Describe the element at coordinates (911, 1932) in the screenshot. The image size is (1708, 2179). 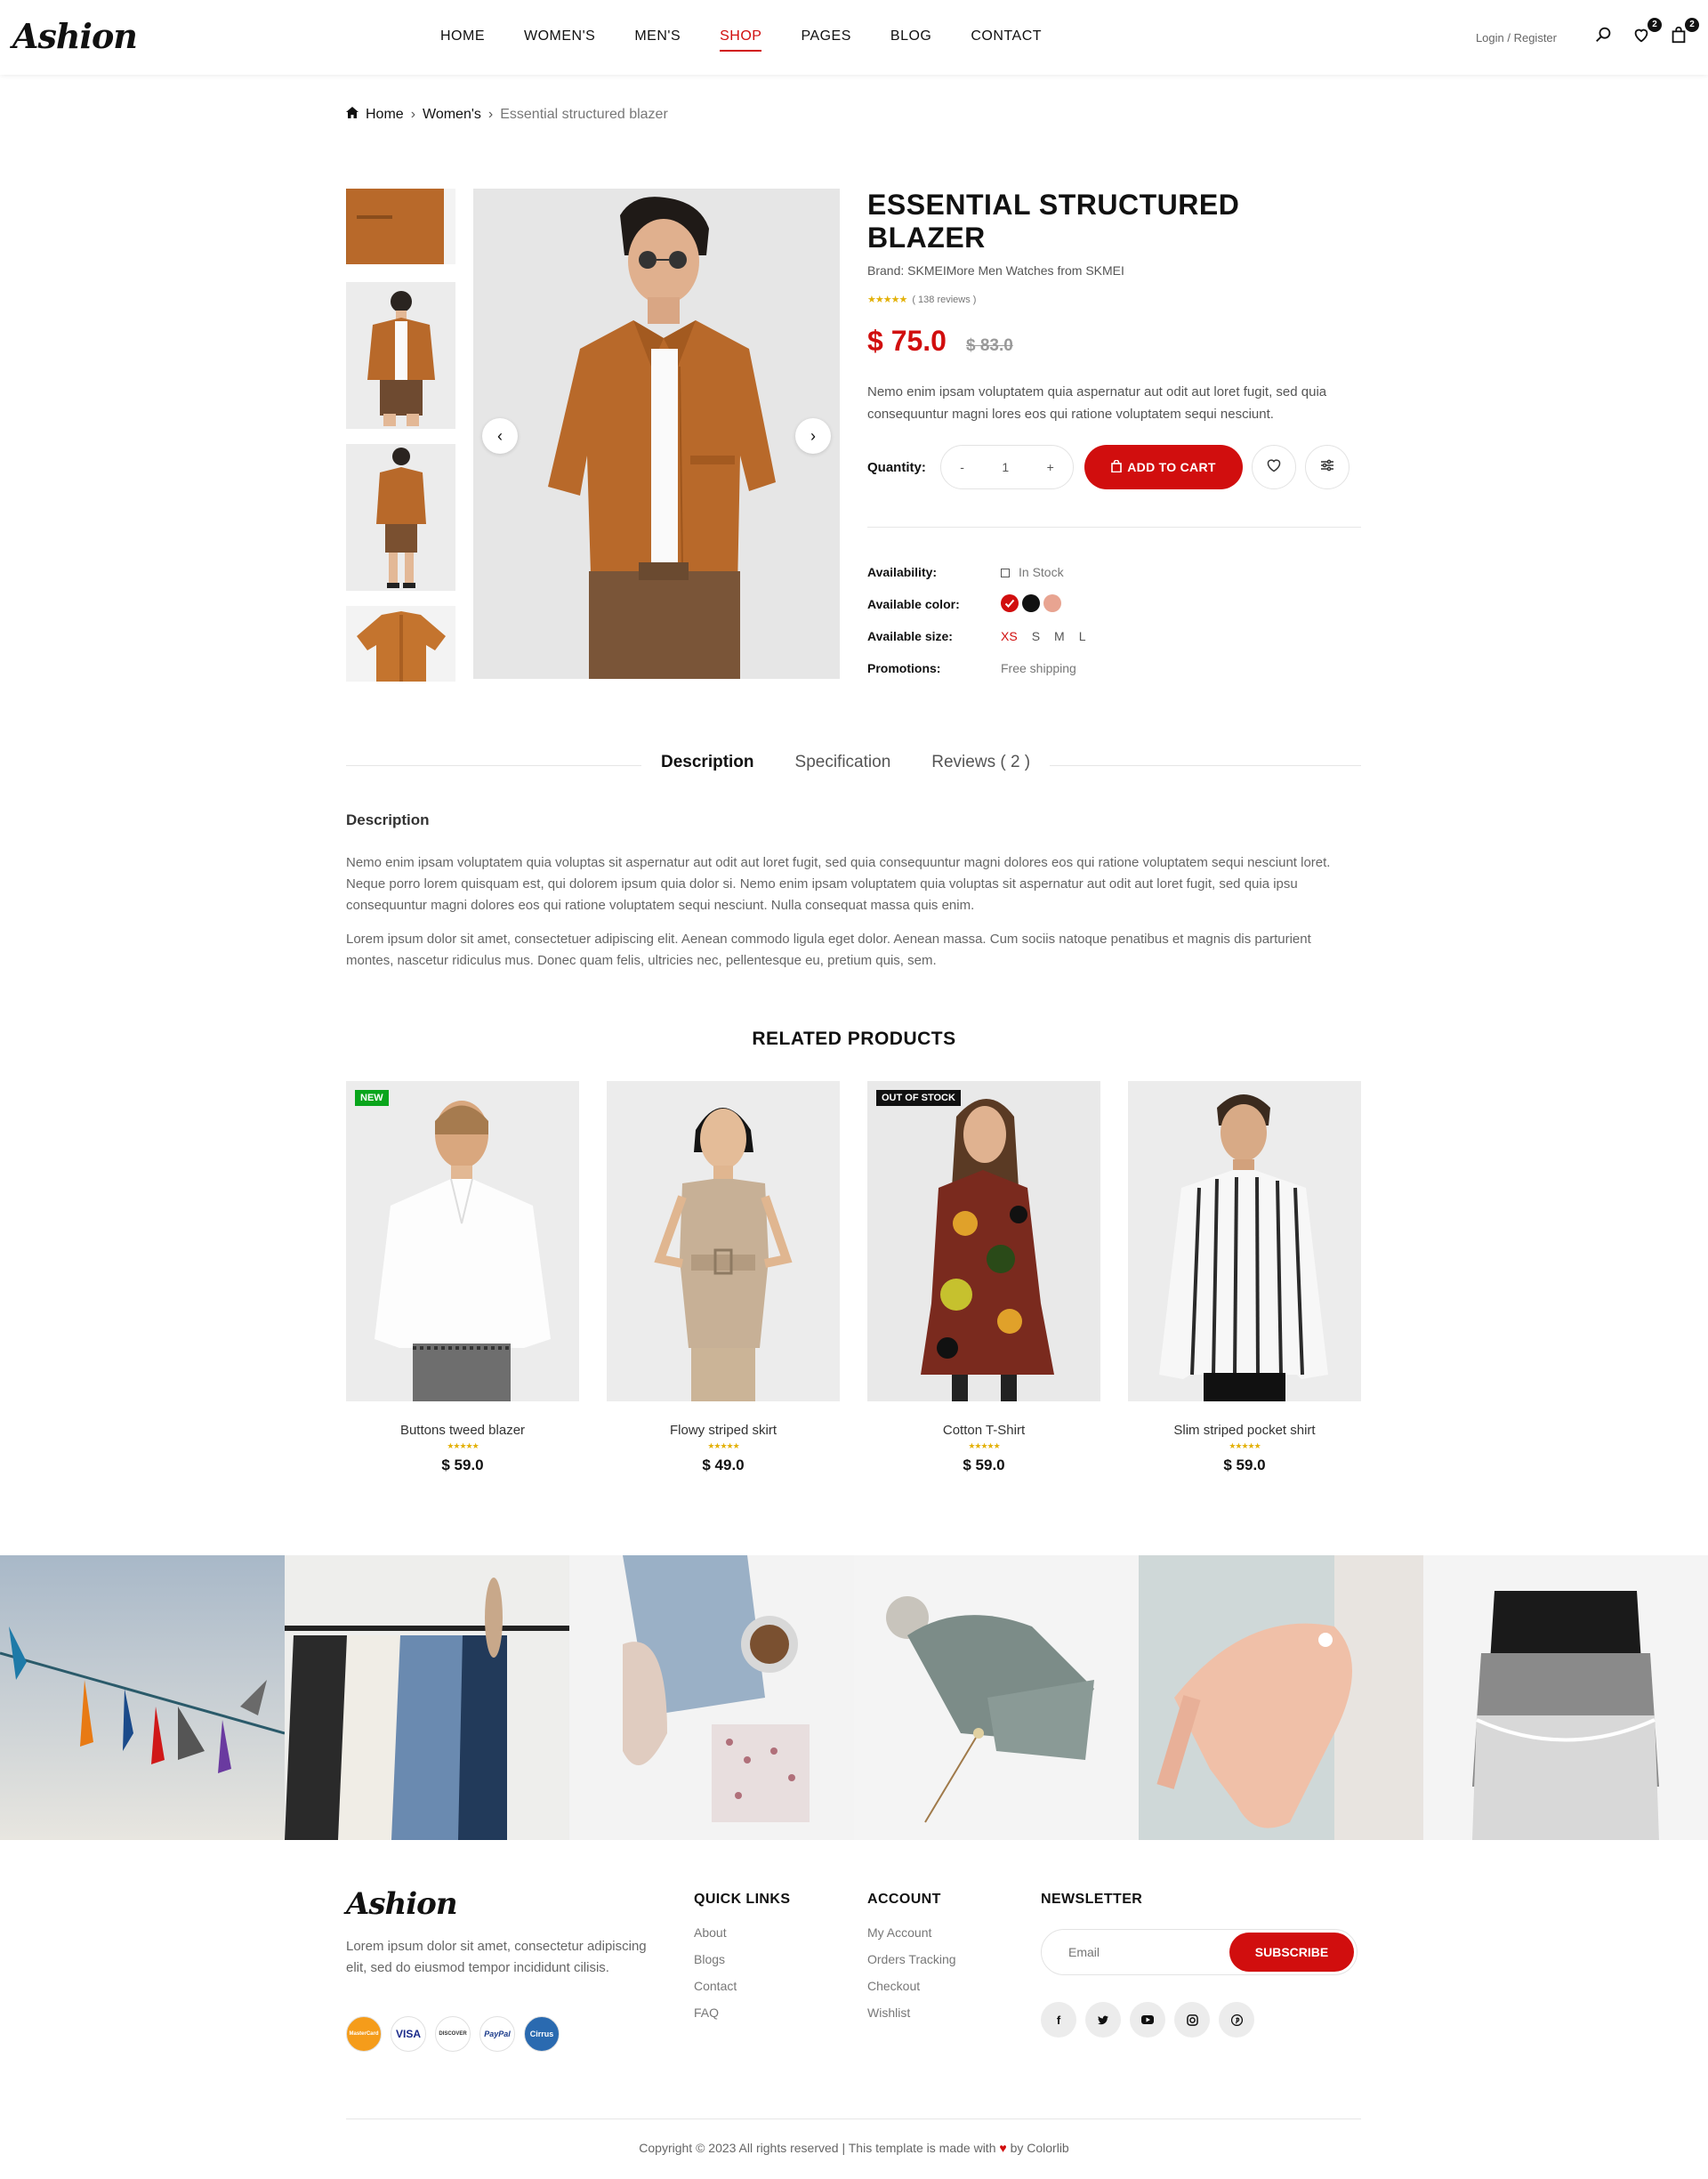
I see `footer-link-my-account: My Account` at that location.